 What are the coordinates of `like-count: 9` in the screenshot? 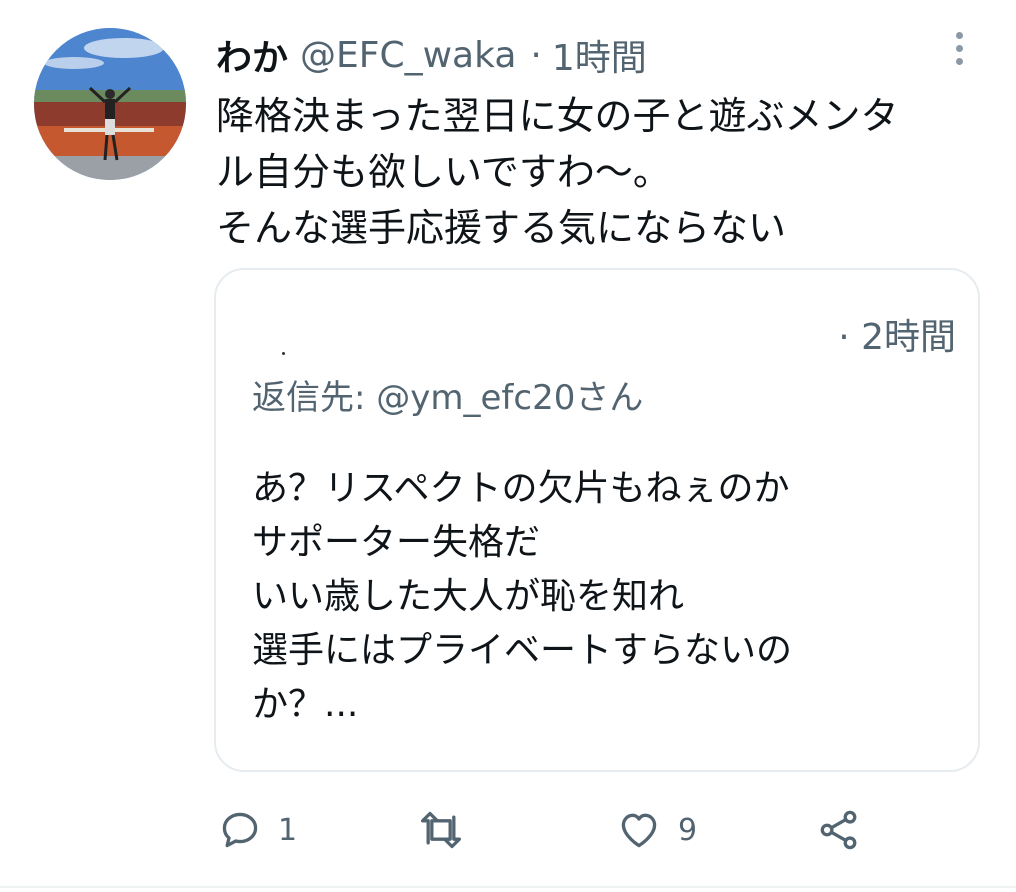 It's located at (688, 830).